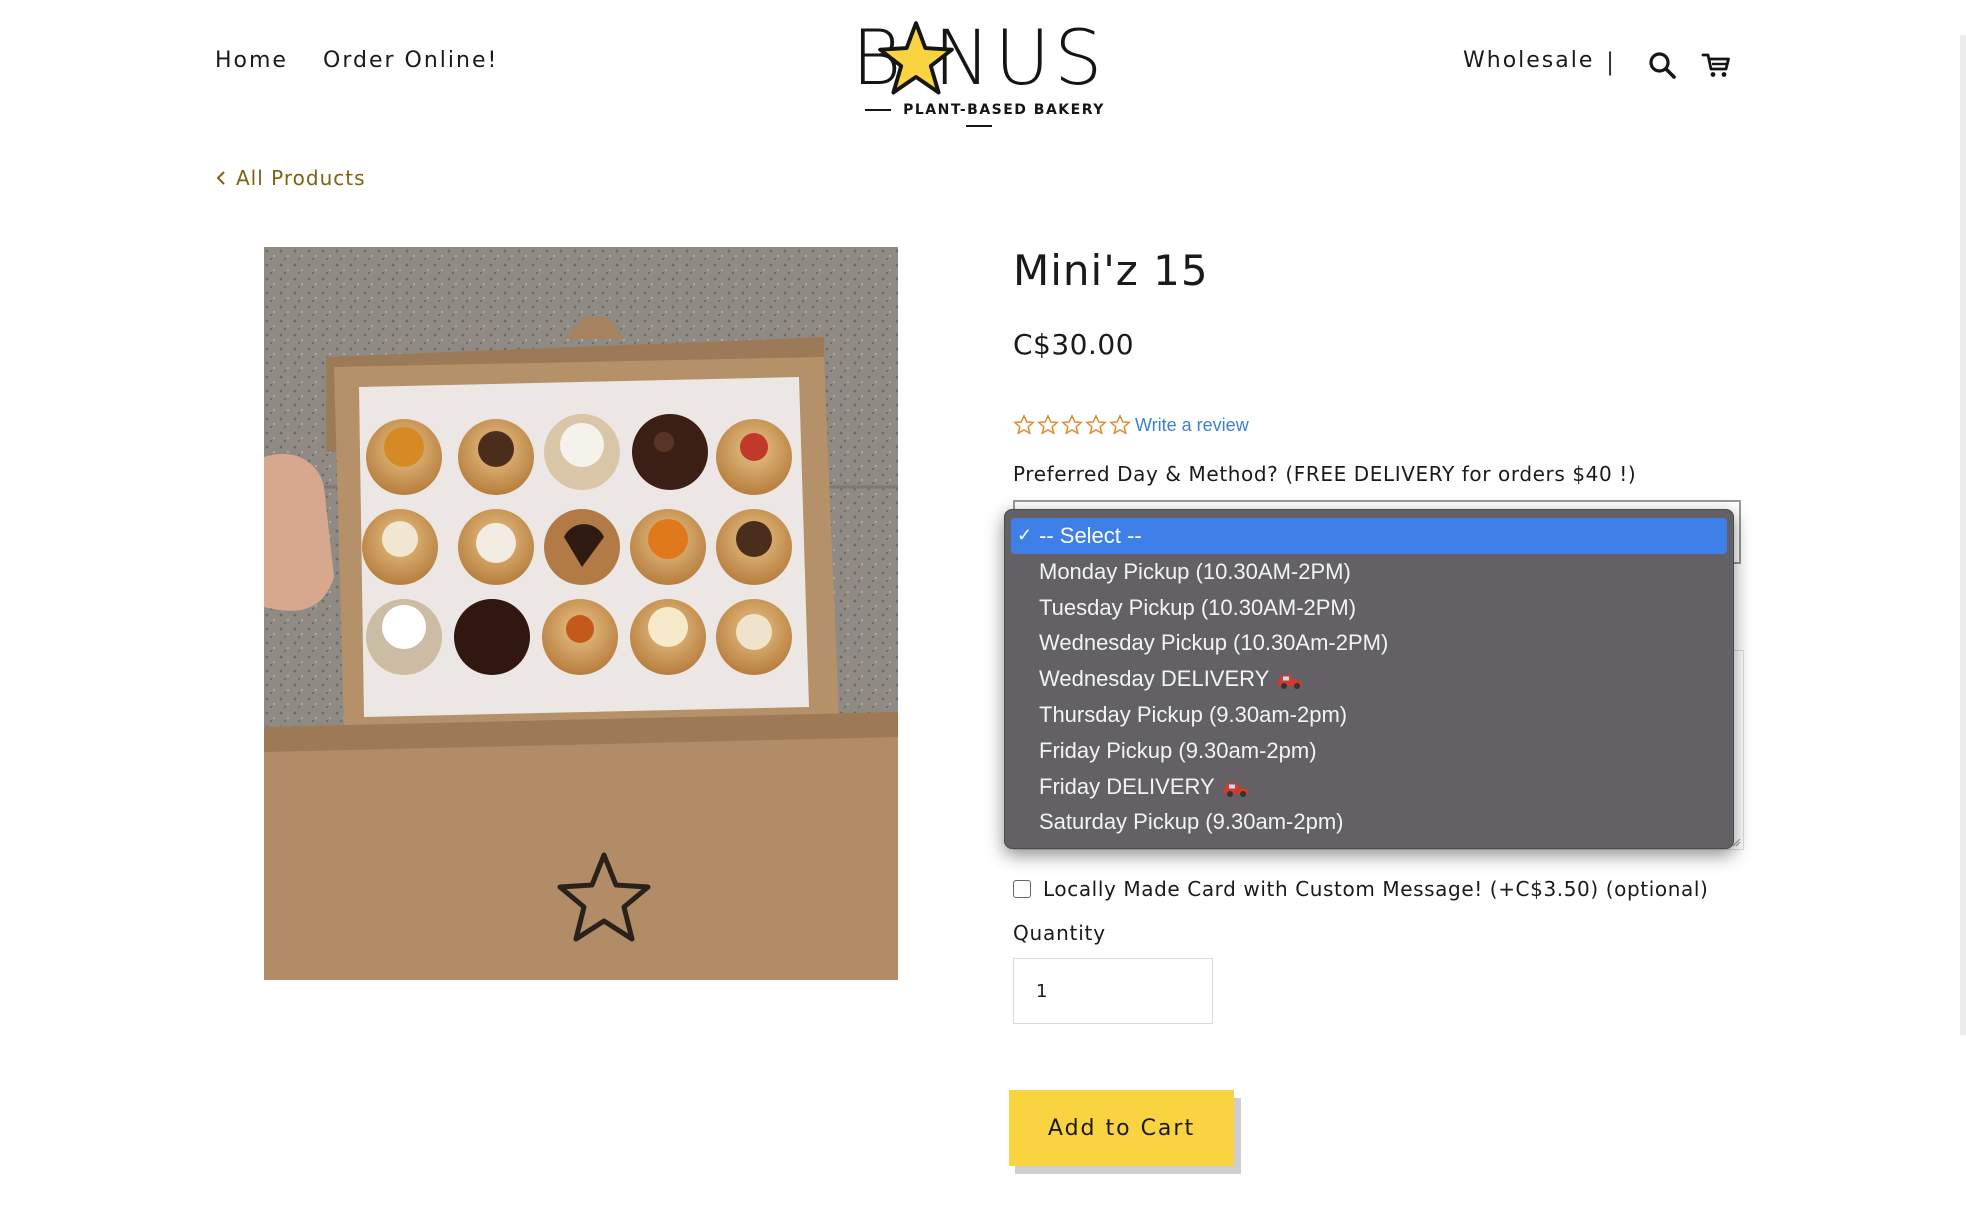 The image size is (1966, 1211). What do you see at coordinates (220, 178) in the screenshot?
I see `chevron-left-icon` at bounding box center [220, 178].